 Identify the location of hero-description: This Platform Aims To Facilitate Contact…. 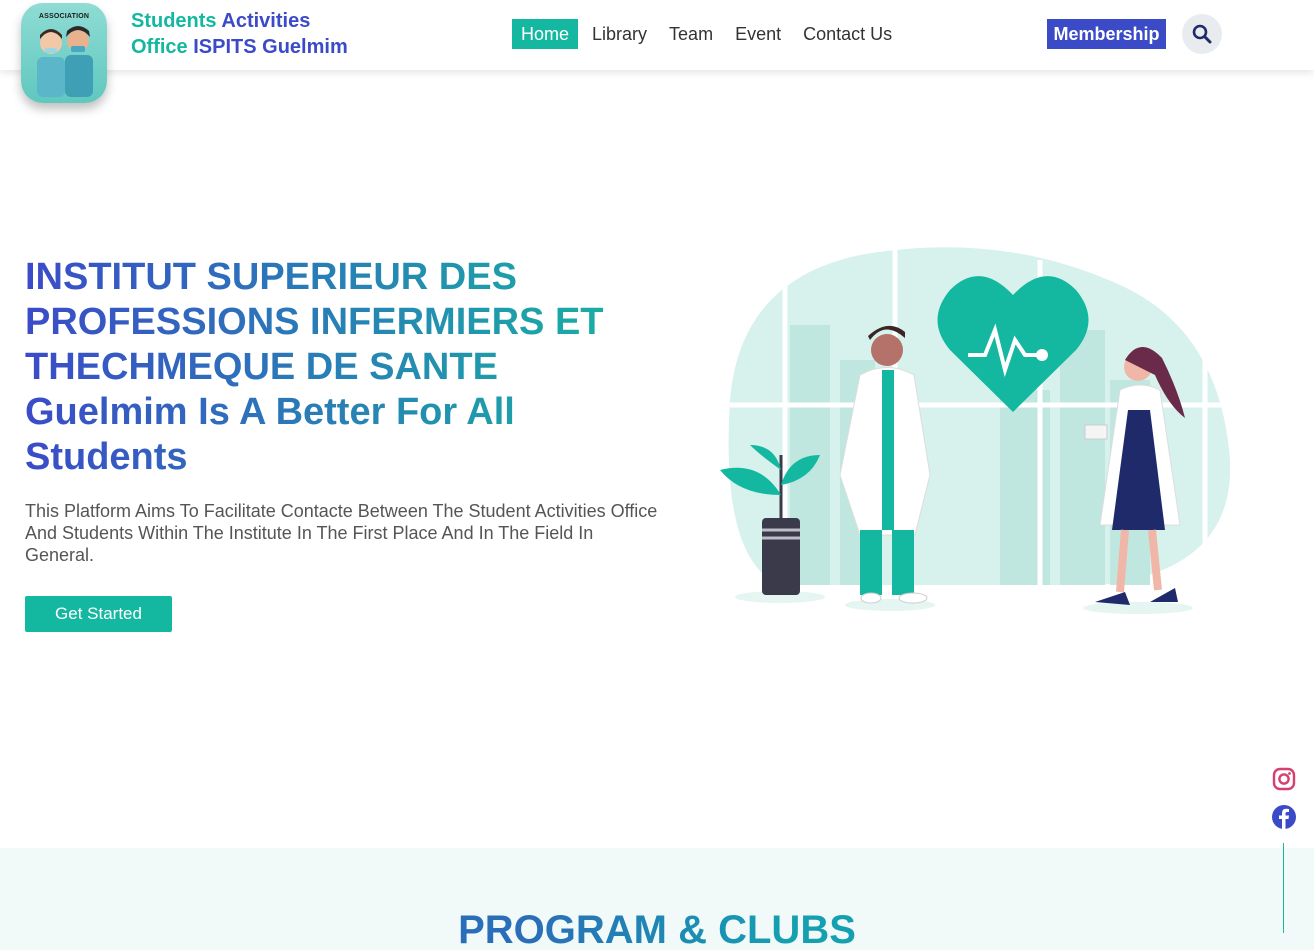
(341, 533).